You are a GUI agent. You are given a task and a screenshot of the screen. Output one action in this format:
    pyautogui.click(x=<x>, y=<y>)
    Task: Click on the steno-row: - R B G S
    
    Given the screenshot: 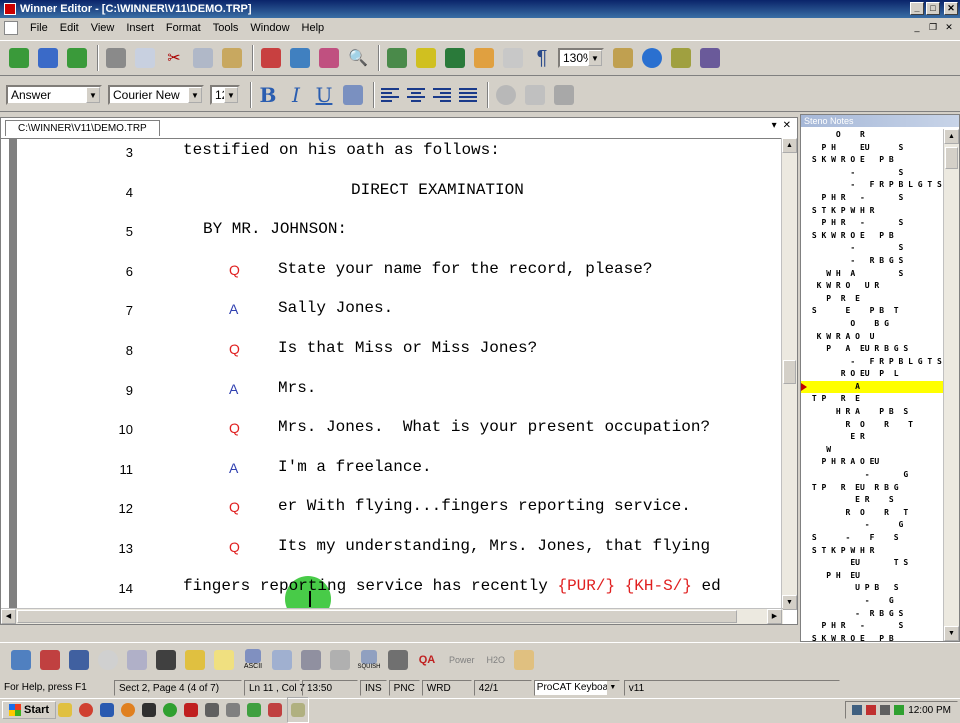 What is the action you would take?
    pyautogui.click(x=872, y=261)
    